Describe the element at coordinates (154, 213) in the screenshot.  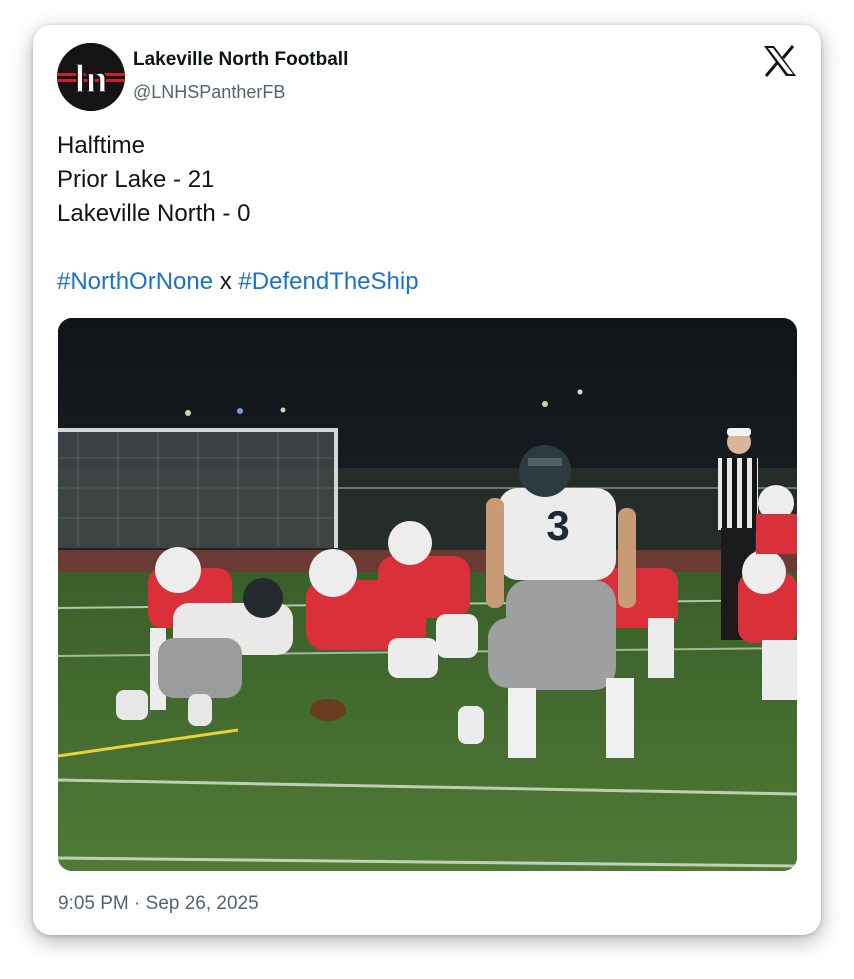
I see `tweet-line: Lakeville North - 0` at that location.